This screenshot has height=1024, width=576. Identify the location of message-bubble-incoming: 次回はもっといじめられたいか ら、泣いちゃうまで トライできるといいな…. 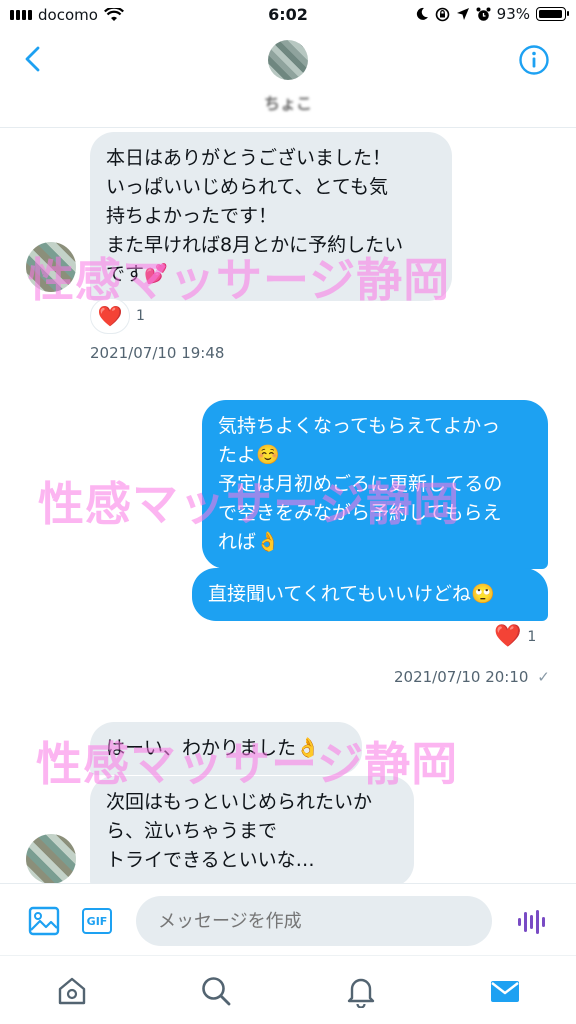
(252, 829).